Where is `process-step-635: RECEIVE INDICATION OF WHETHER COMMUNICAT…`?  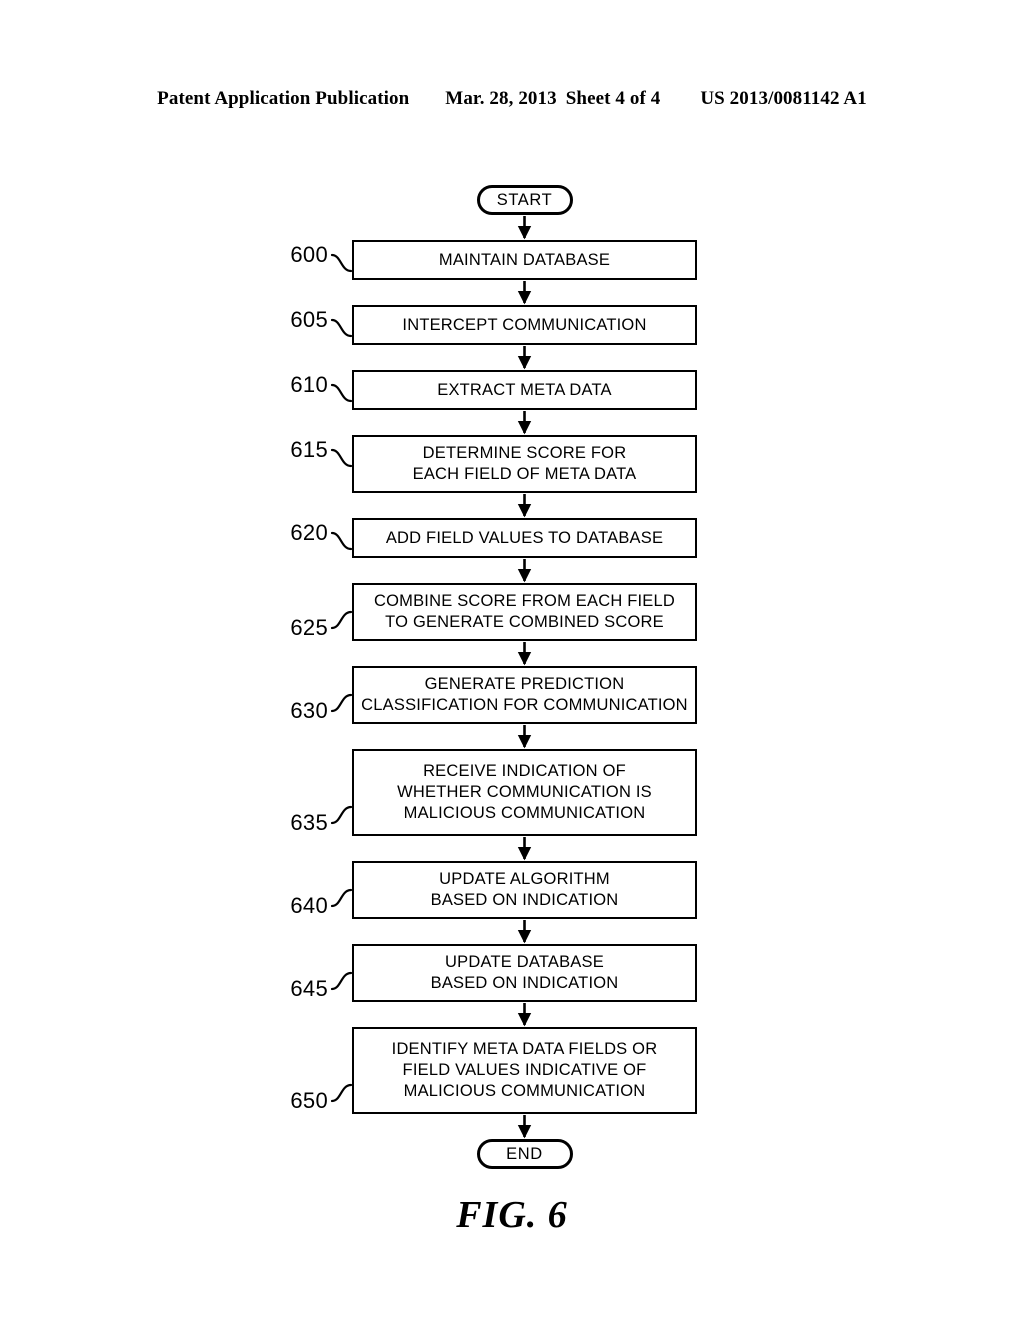
process-step-635: RECEIVE INDICATION OF WHETHER COMMUNICAT… is located at coordinates (524, 792).